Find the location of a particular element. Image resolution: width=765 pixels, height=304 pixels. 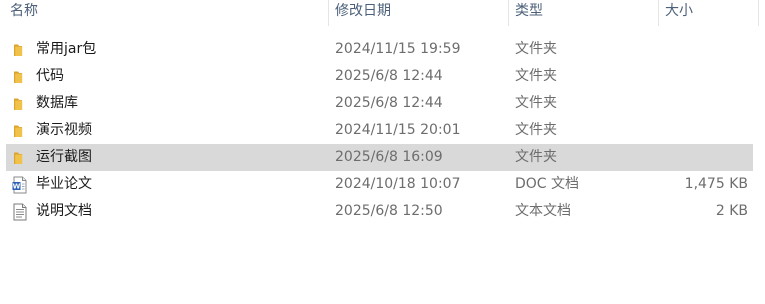

file-name: 数据库 is located at coordinates (57, 103).